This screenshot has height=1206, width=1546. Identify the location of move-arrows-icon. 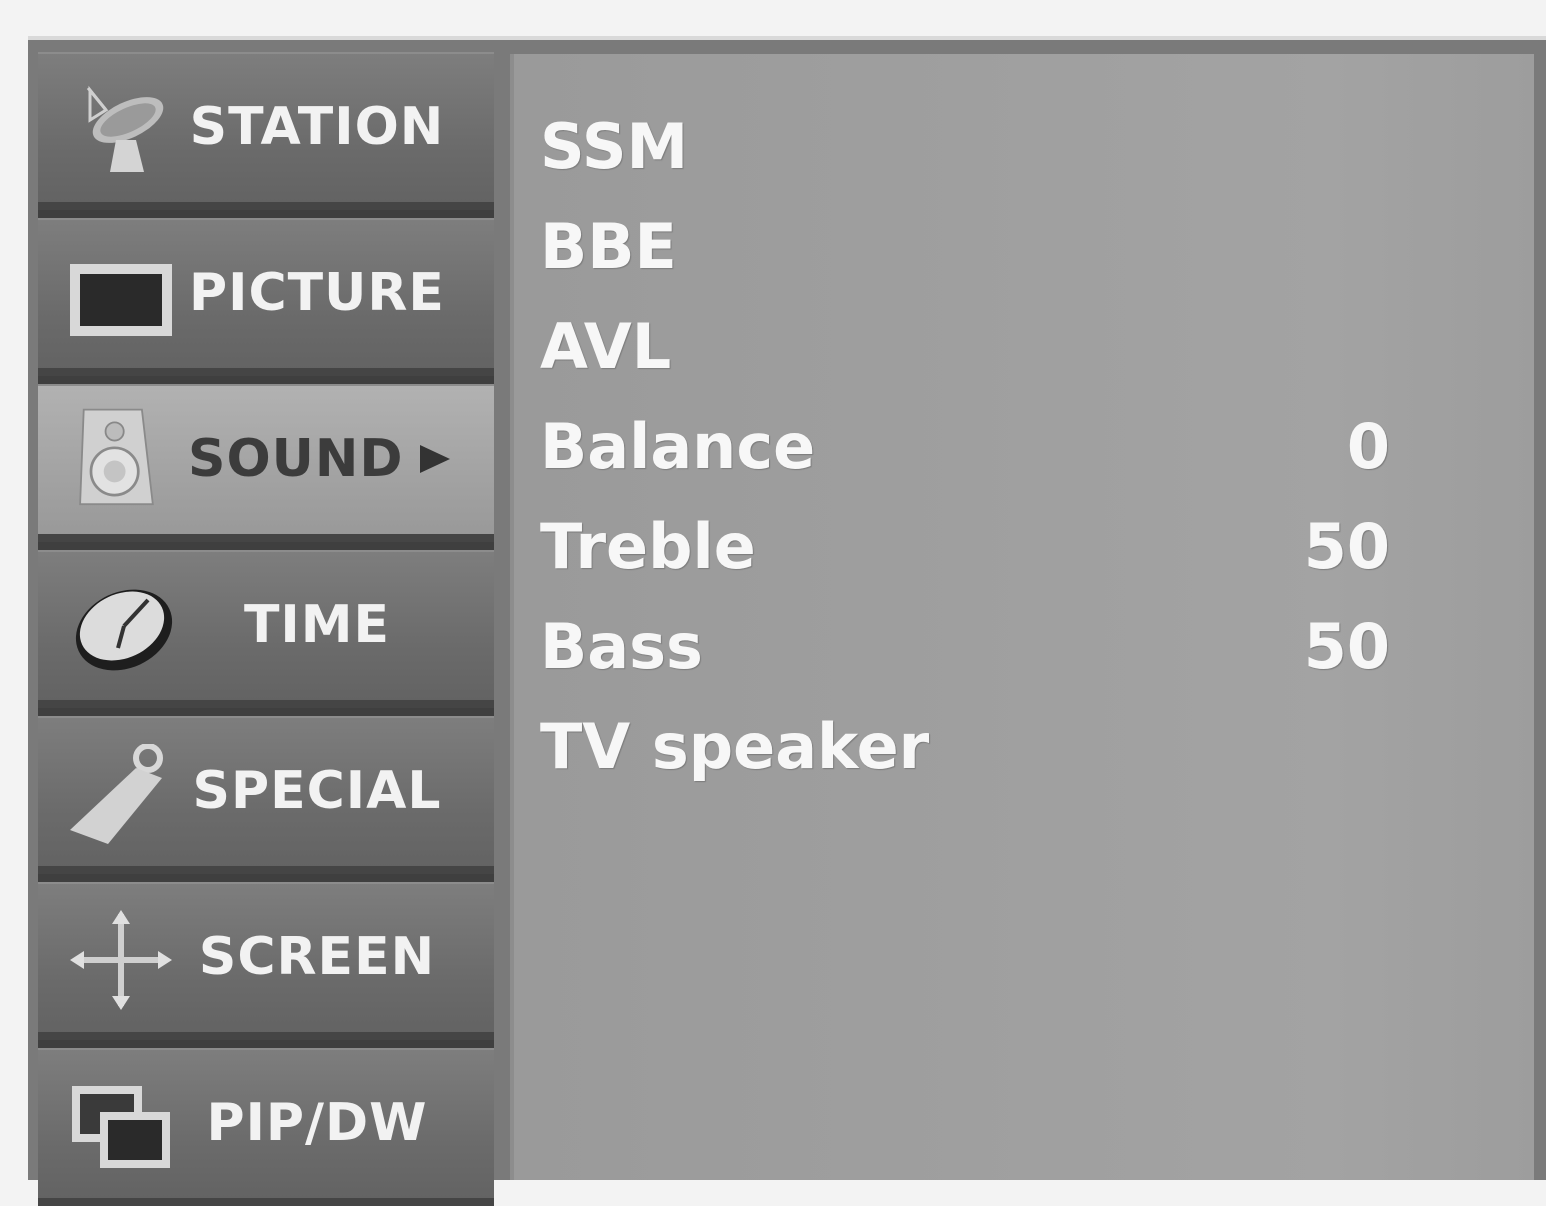
(121, 960).